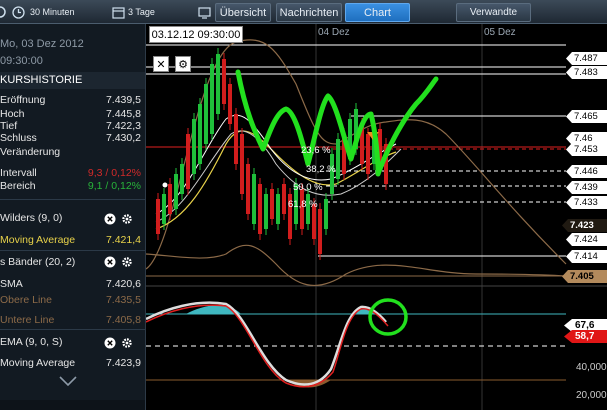  I want to click on toolbar-left-edge, so click(4, 12).